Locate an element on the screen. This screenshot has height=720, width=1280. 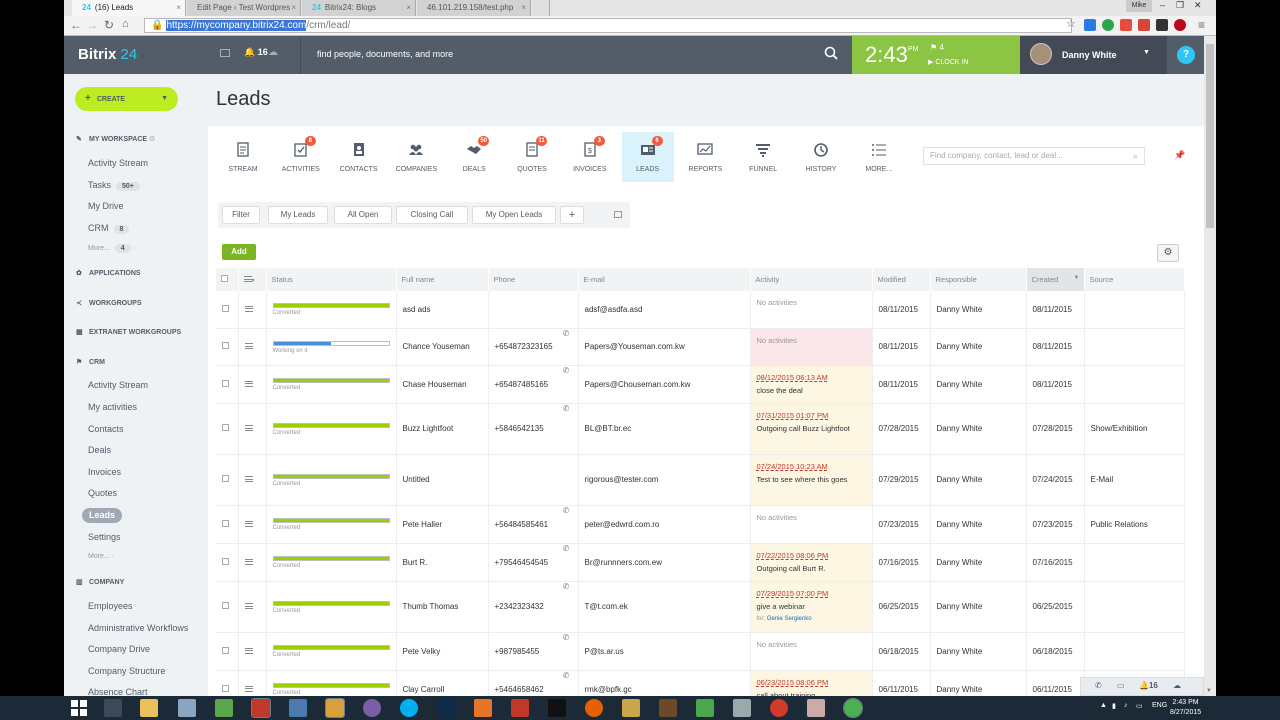
column-modified: Modified is located at coordinates (901, 279).